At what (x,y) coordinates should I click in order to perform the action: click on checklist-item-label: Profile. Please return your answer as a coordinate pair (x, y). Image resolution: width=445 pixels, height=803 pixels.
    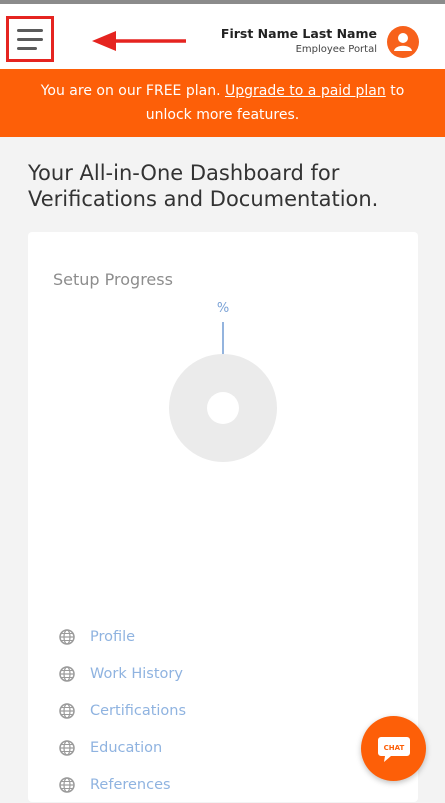
    Looking at the image, I should click on (113, 636).